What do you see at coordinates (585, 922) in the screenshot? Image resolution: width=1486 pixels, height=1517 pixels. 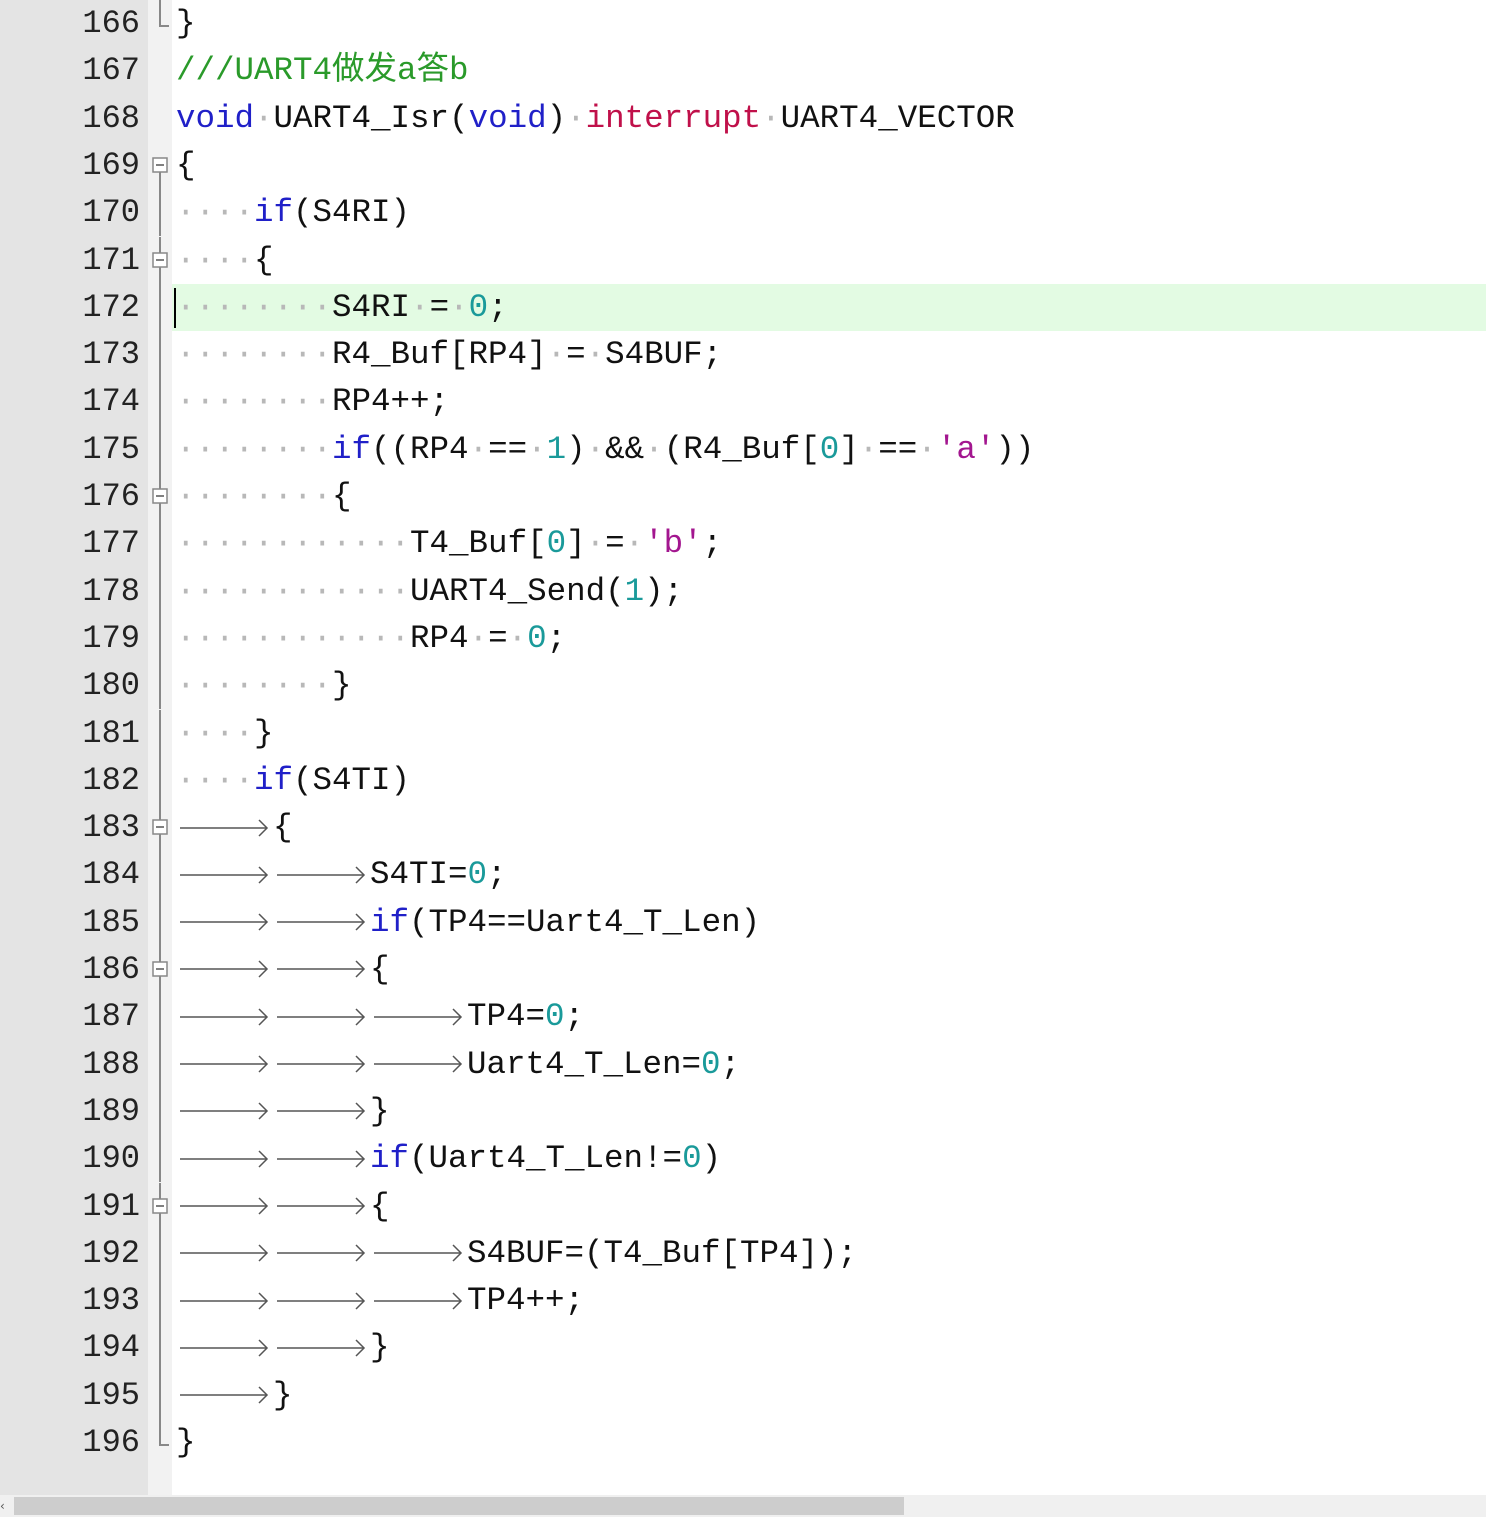 I see `code-token: (TP4==Uart4_T_Len)` at bounding box center [585, 922].